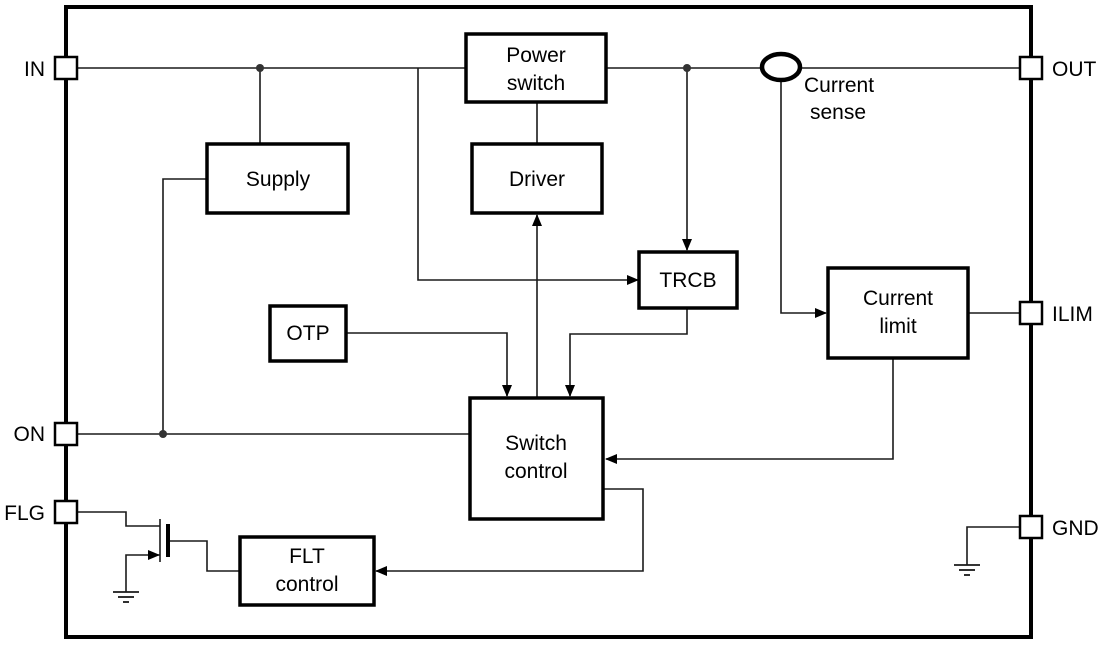 The width and height of the screenshot is (1115, 649). Describe the element at coordinates (536, 55) in the screenshot. I see `block-power-switch-label-1: Power` at that location.